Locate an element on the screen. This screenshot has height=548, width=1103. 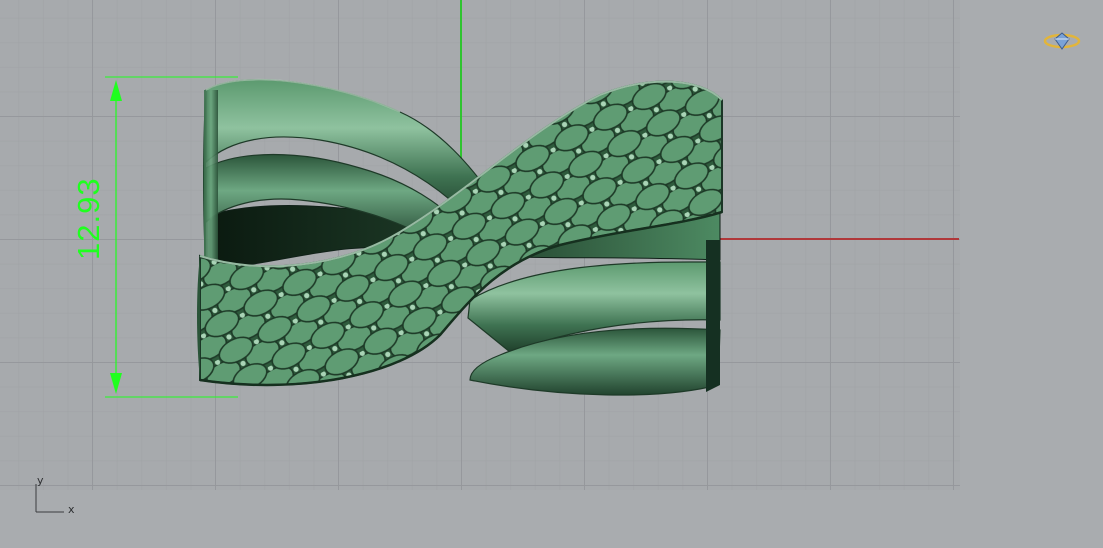
dimension-value: 12.93 is located at coordinates (88, 218).